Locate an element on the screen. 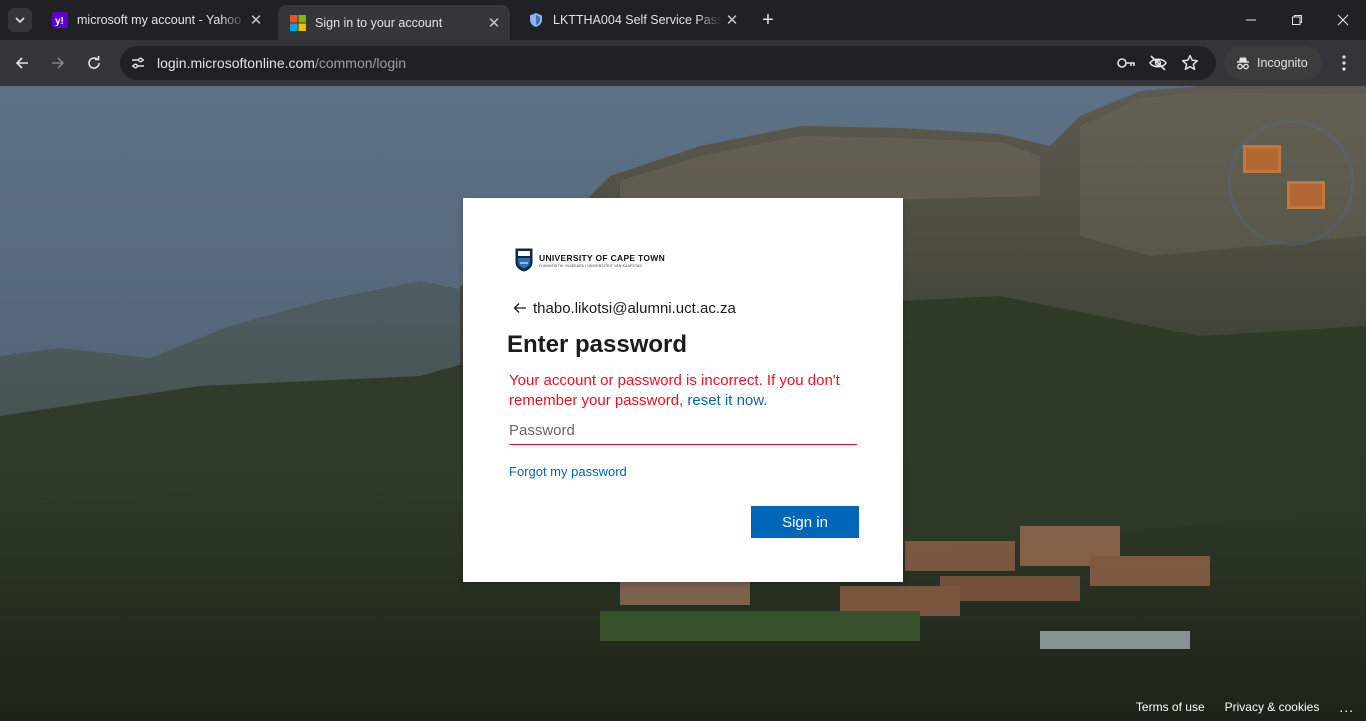 This screenshot has width=1366, height=721. key-icon is located at coordinates (1126, 63).